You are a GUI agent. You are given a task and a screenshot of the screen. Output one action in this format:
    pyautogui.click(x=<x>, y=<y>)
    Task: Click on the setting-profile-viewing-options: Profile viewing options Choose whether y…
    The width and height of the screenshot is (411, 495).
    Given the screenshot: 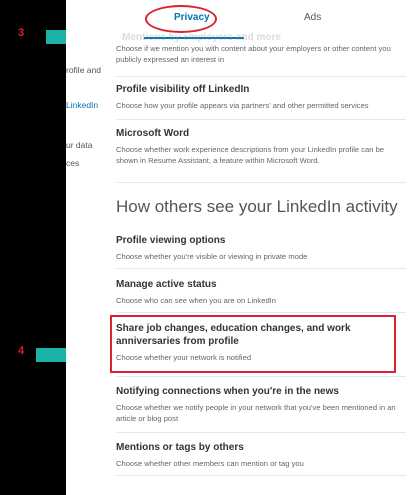 What is the action you would take?
    pyautogui.click(x=261, y=248)
    